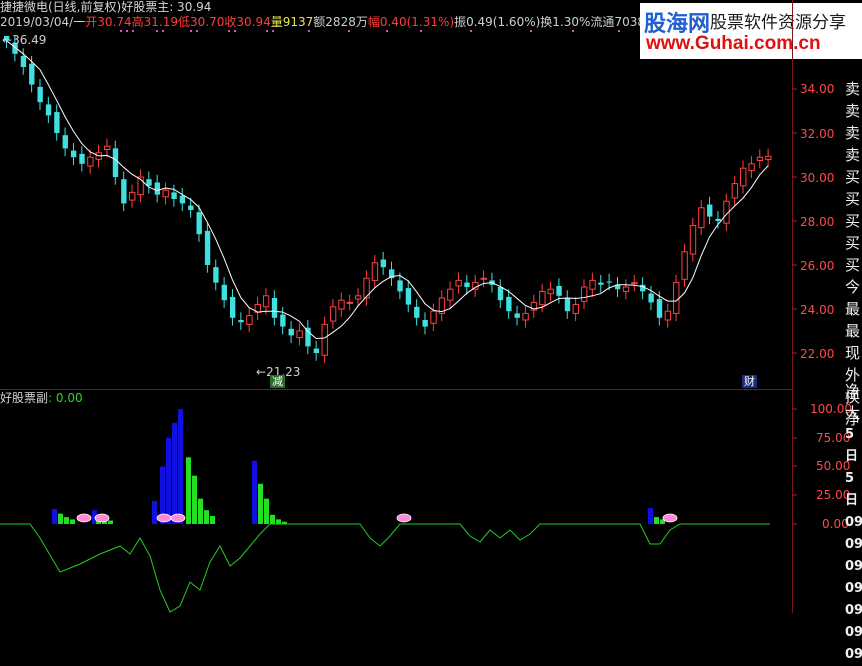  I want to click on panel-item: 最, so click(853, 309).